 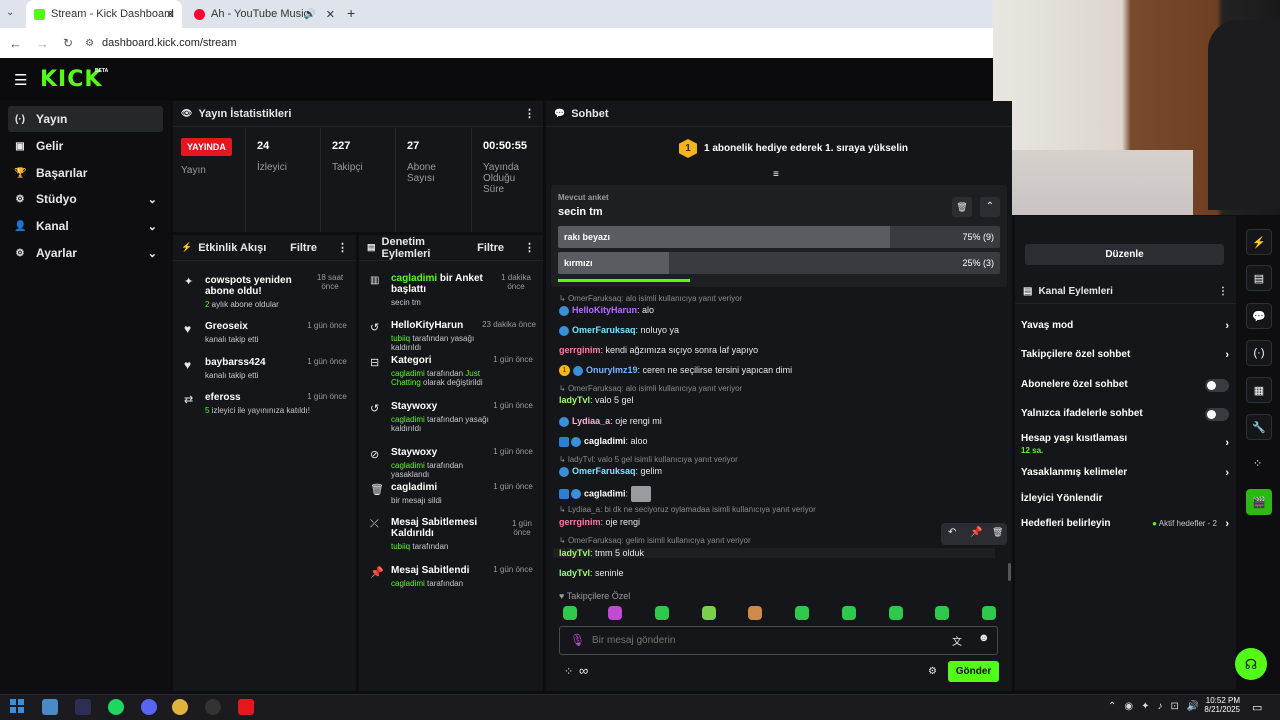 What do you see at coordinates (973, 671) in the screenshot?
I see `send-button: Gönder` at bounding box center [973, 671].